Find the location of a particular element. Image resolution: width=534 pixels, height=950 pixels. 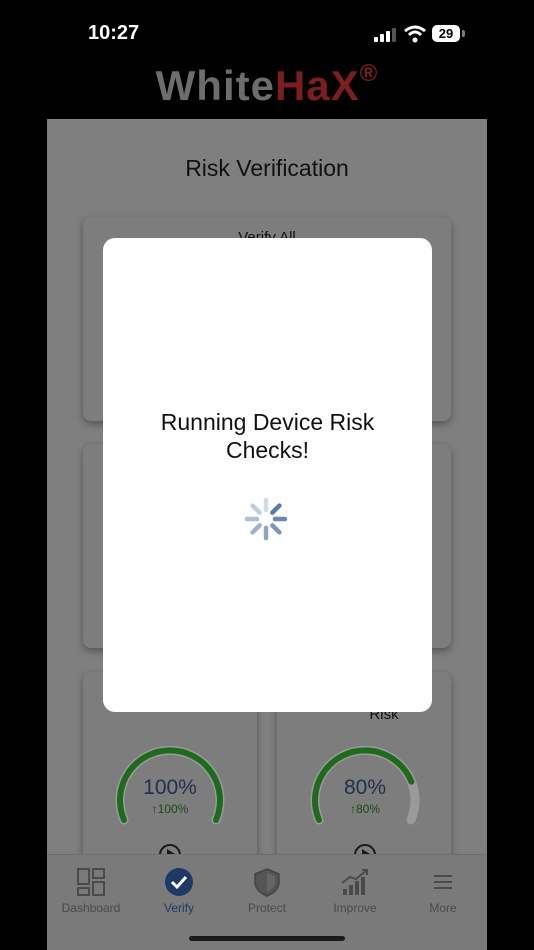

left-gauge: 100% ↑100% is located at coordinates (170, 788).